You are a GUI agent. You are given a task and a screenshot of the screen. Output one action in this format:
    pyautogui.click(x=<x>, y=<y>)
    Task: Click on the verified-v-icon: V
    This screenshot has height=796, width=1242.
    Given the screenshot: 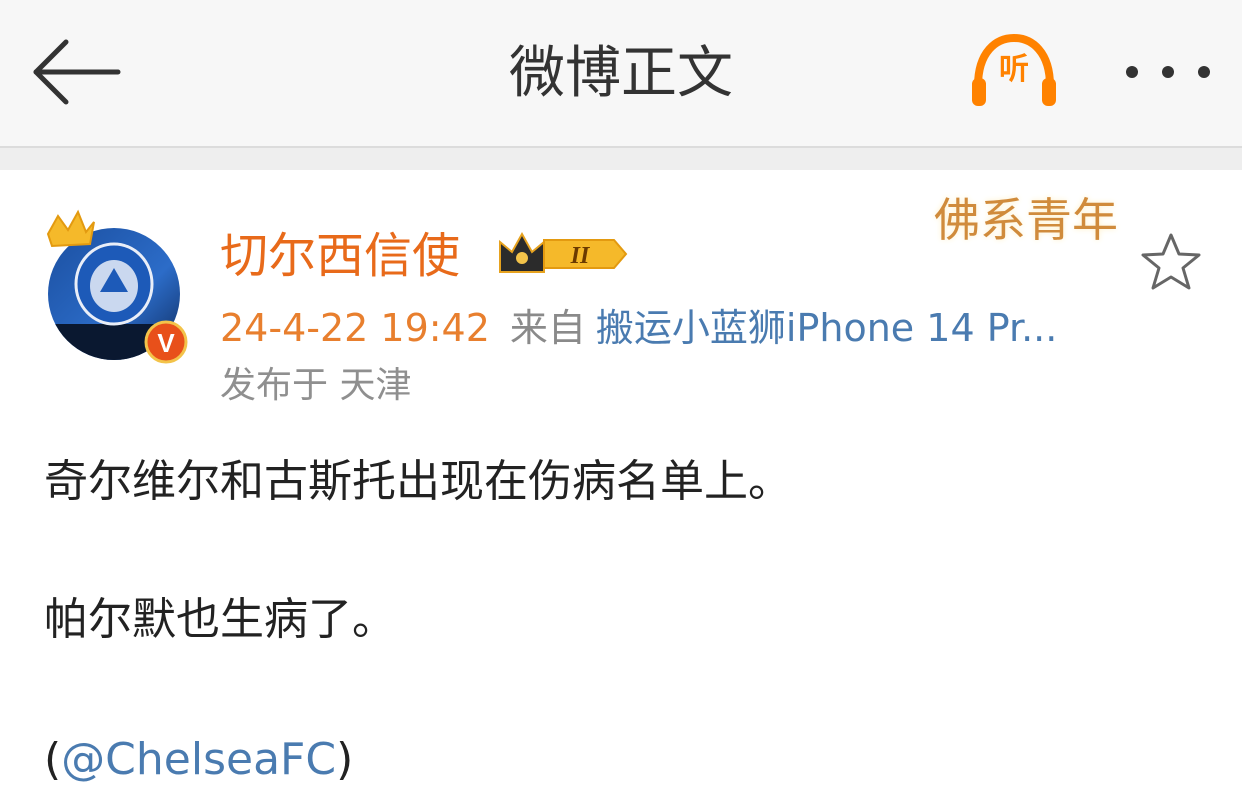 What is the action you would take?
    pyautogui.click(x=166, y=342)
    